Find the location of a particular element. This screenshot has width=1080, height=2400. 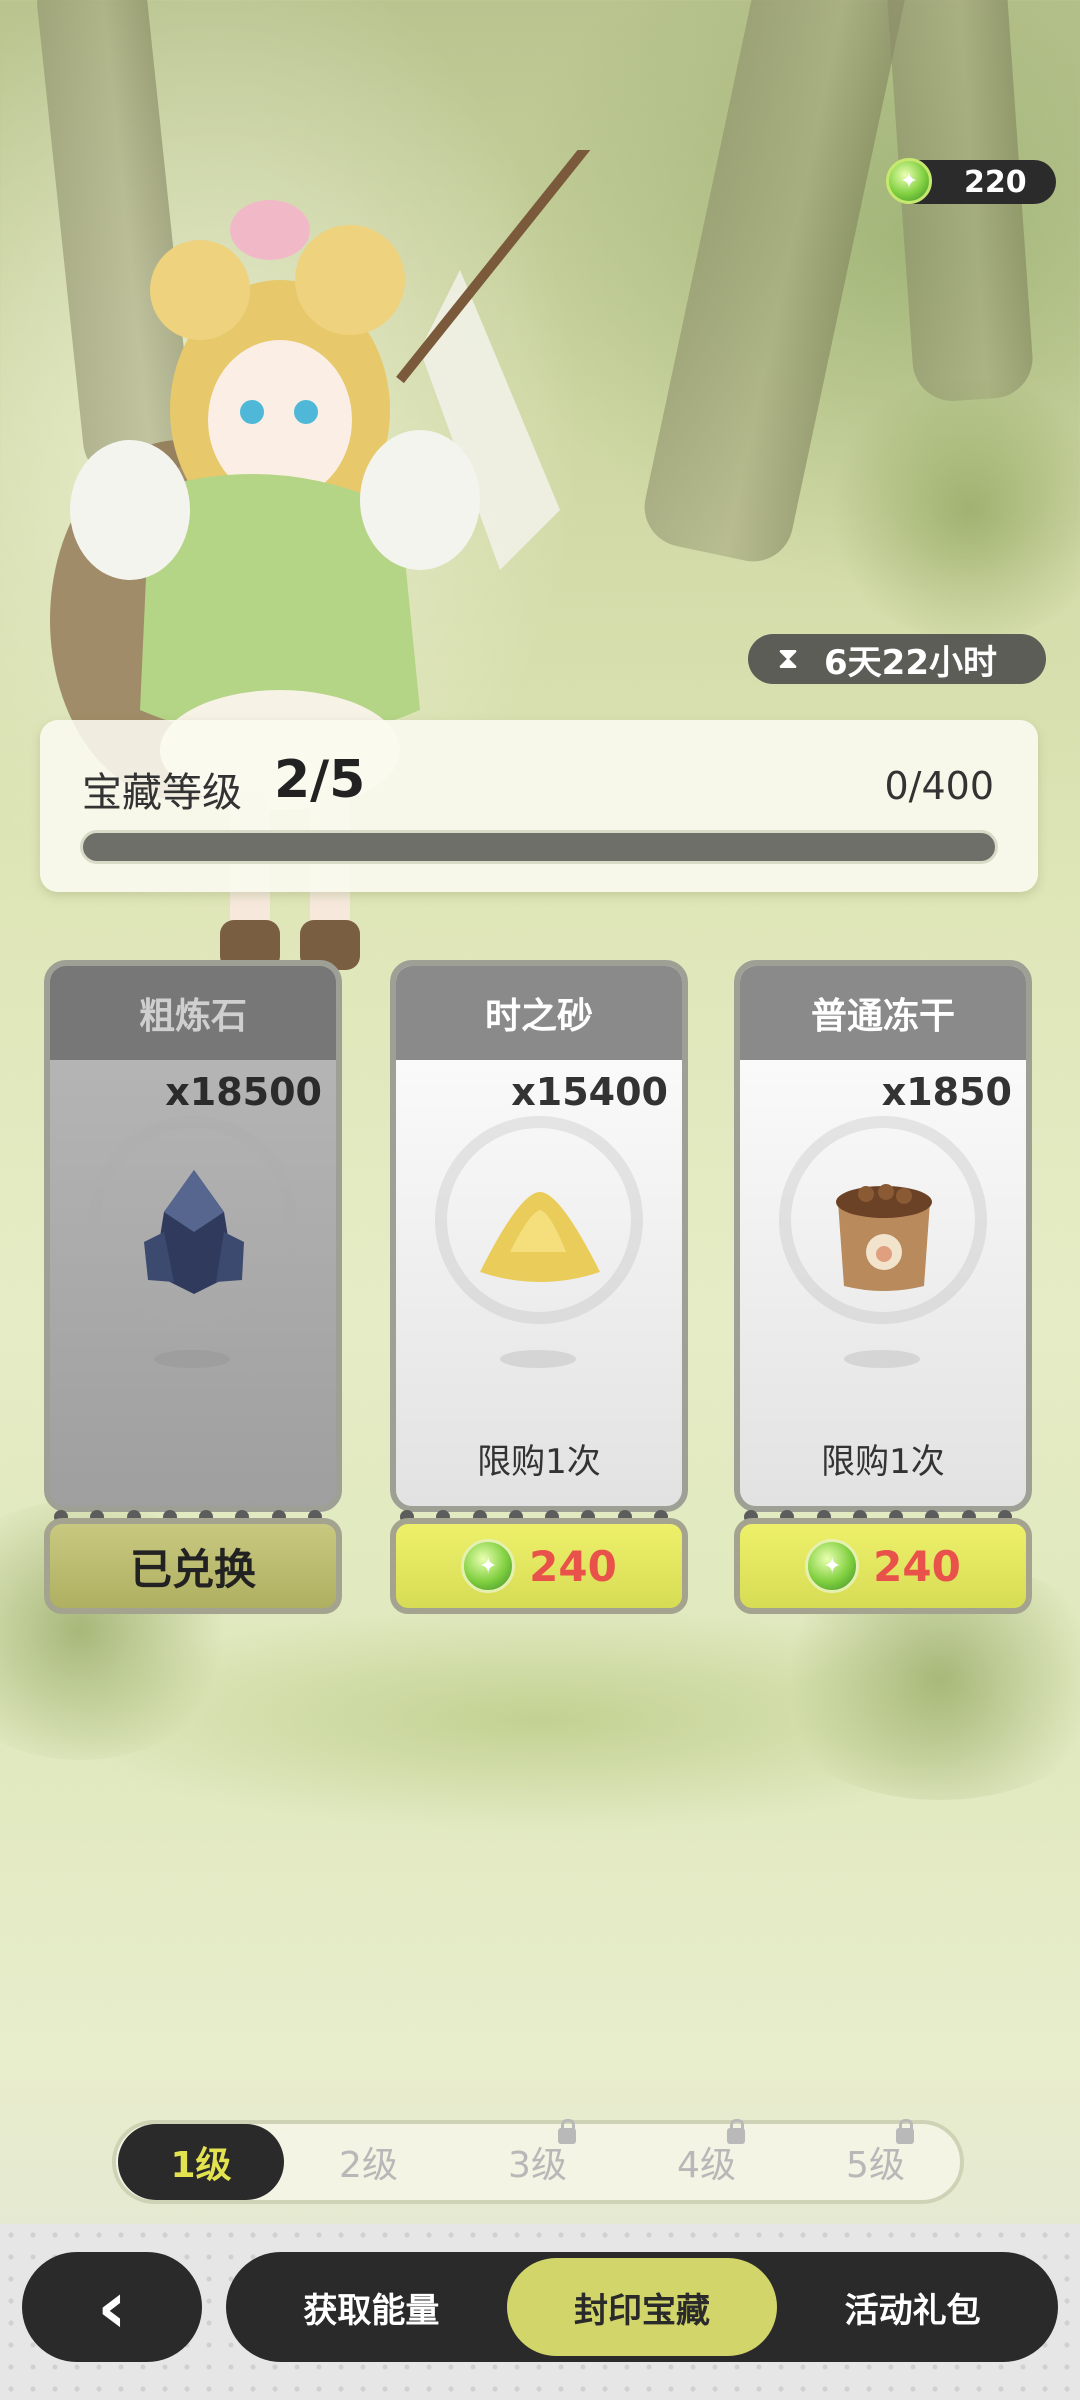

tab-level-2: 2级 is located at coordinates (368, 2162).